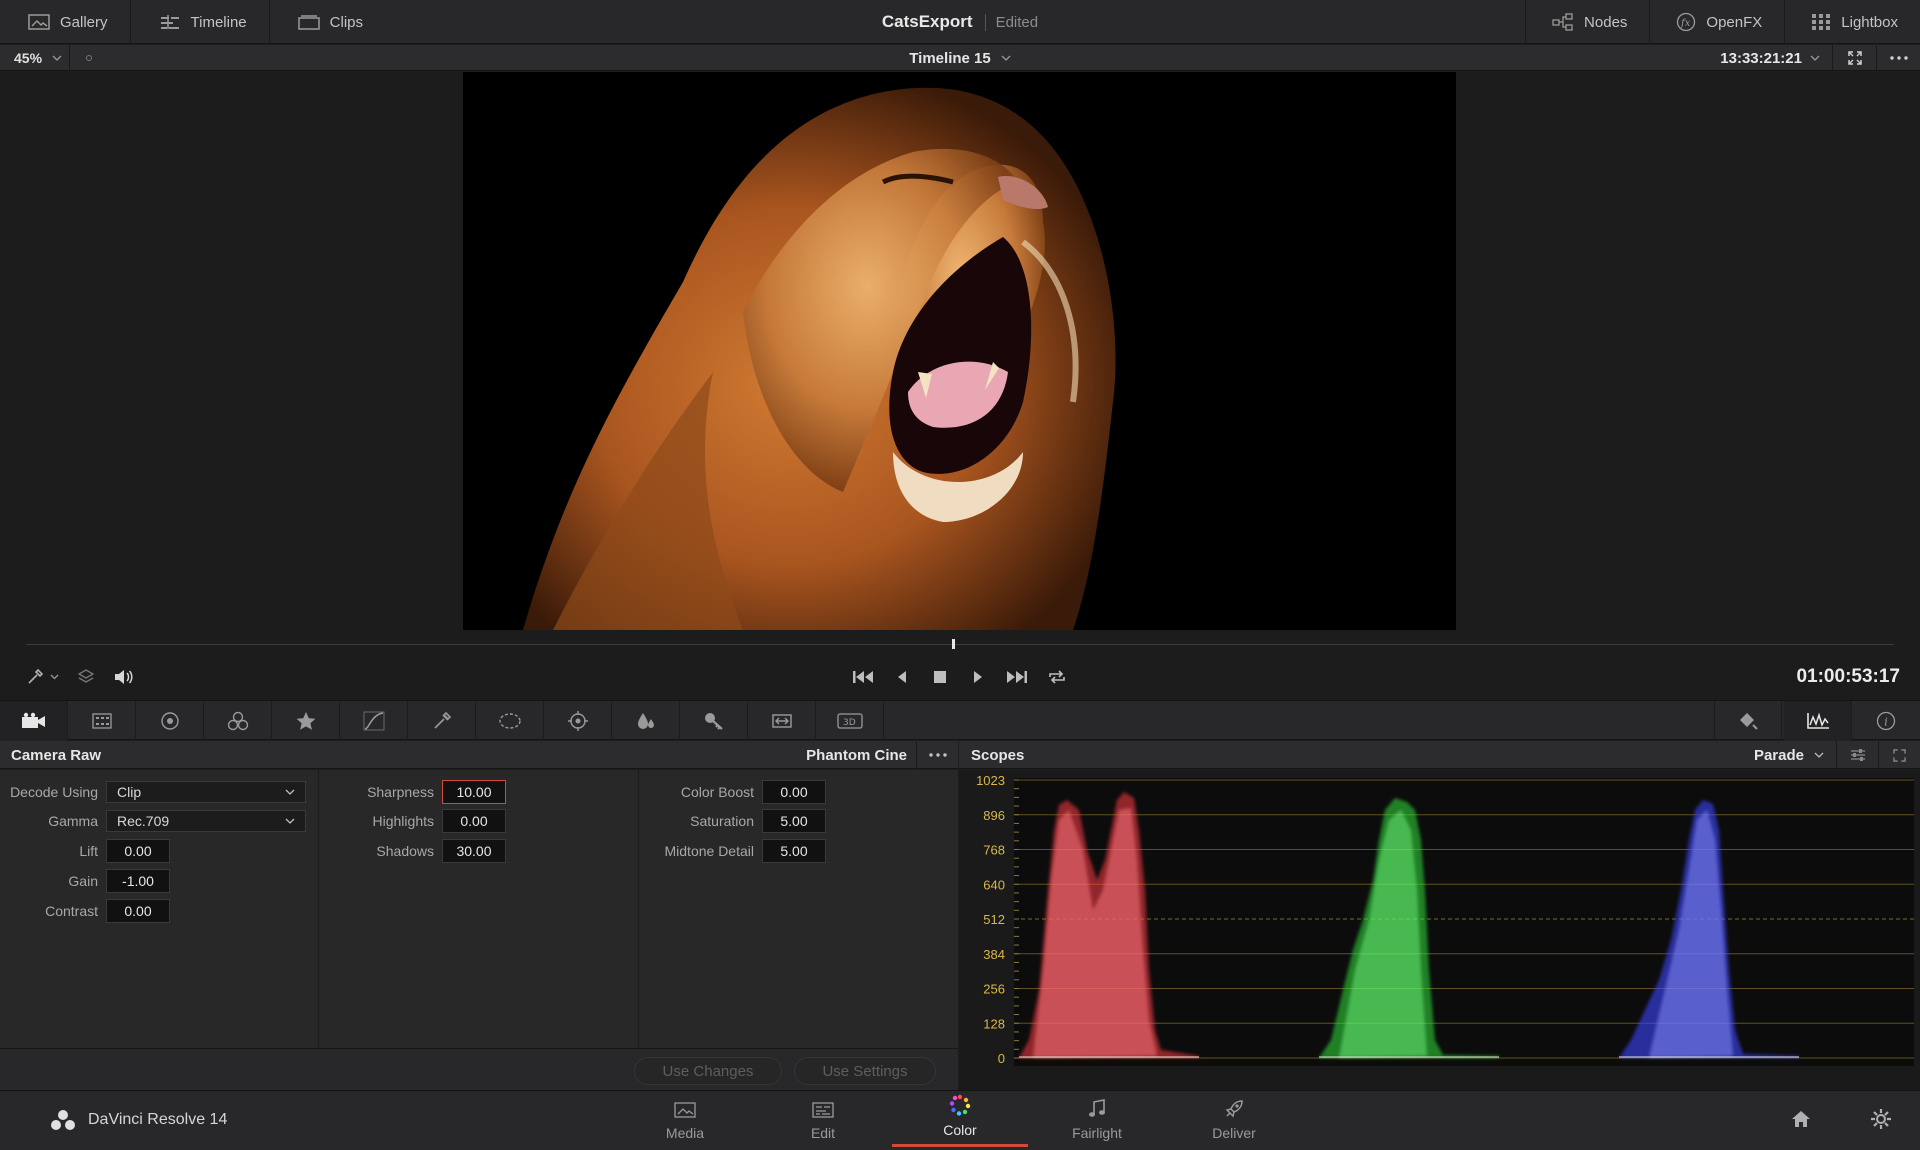 The width and height of the screenshot is (1920, 1150). What do you see at coordinates (733, 792) in the screenshot?
I see `color-boost-row: Color Boost 0.00` at bounding box center [733, 792].